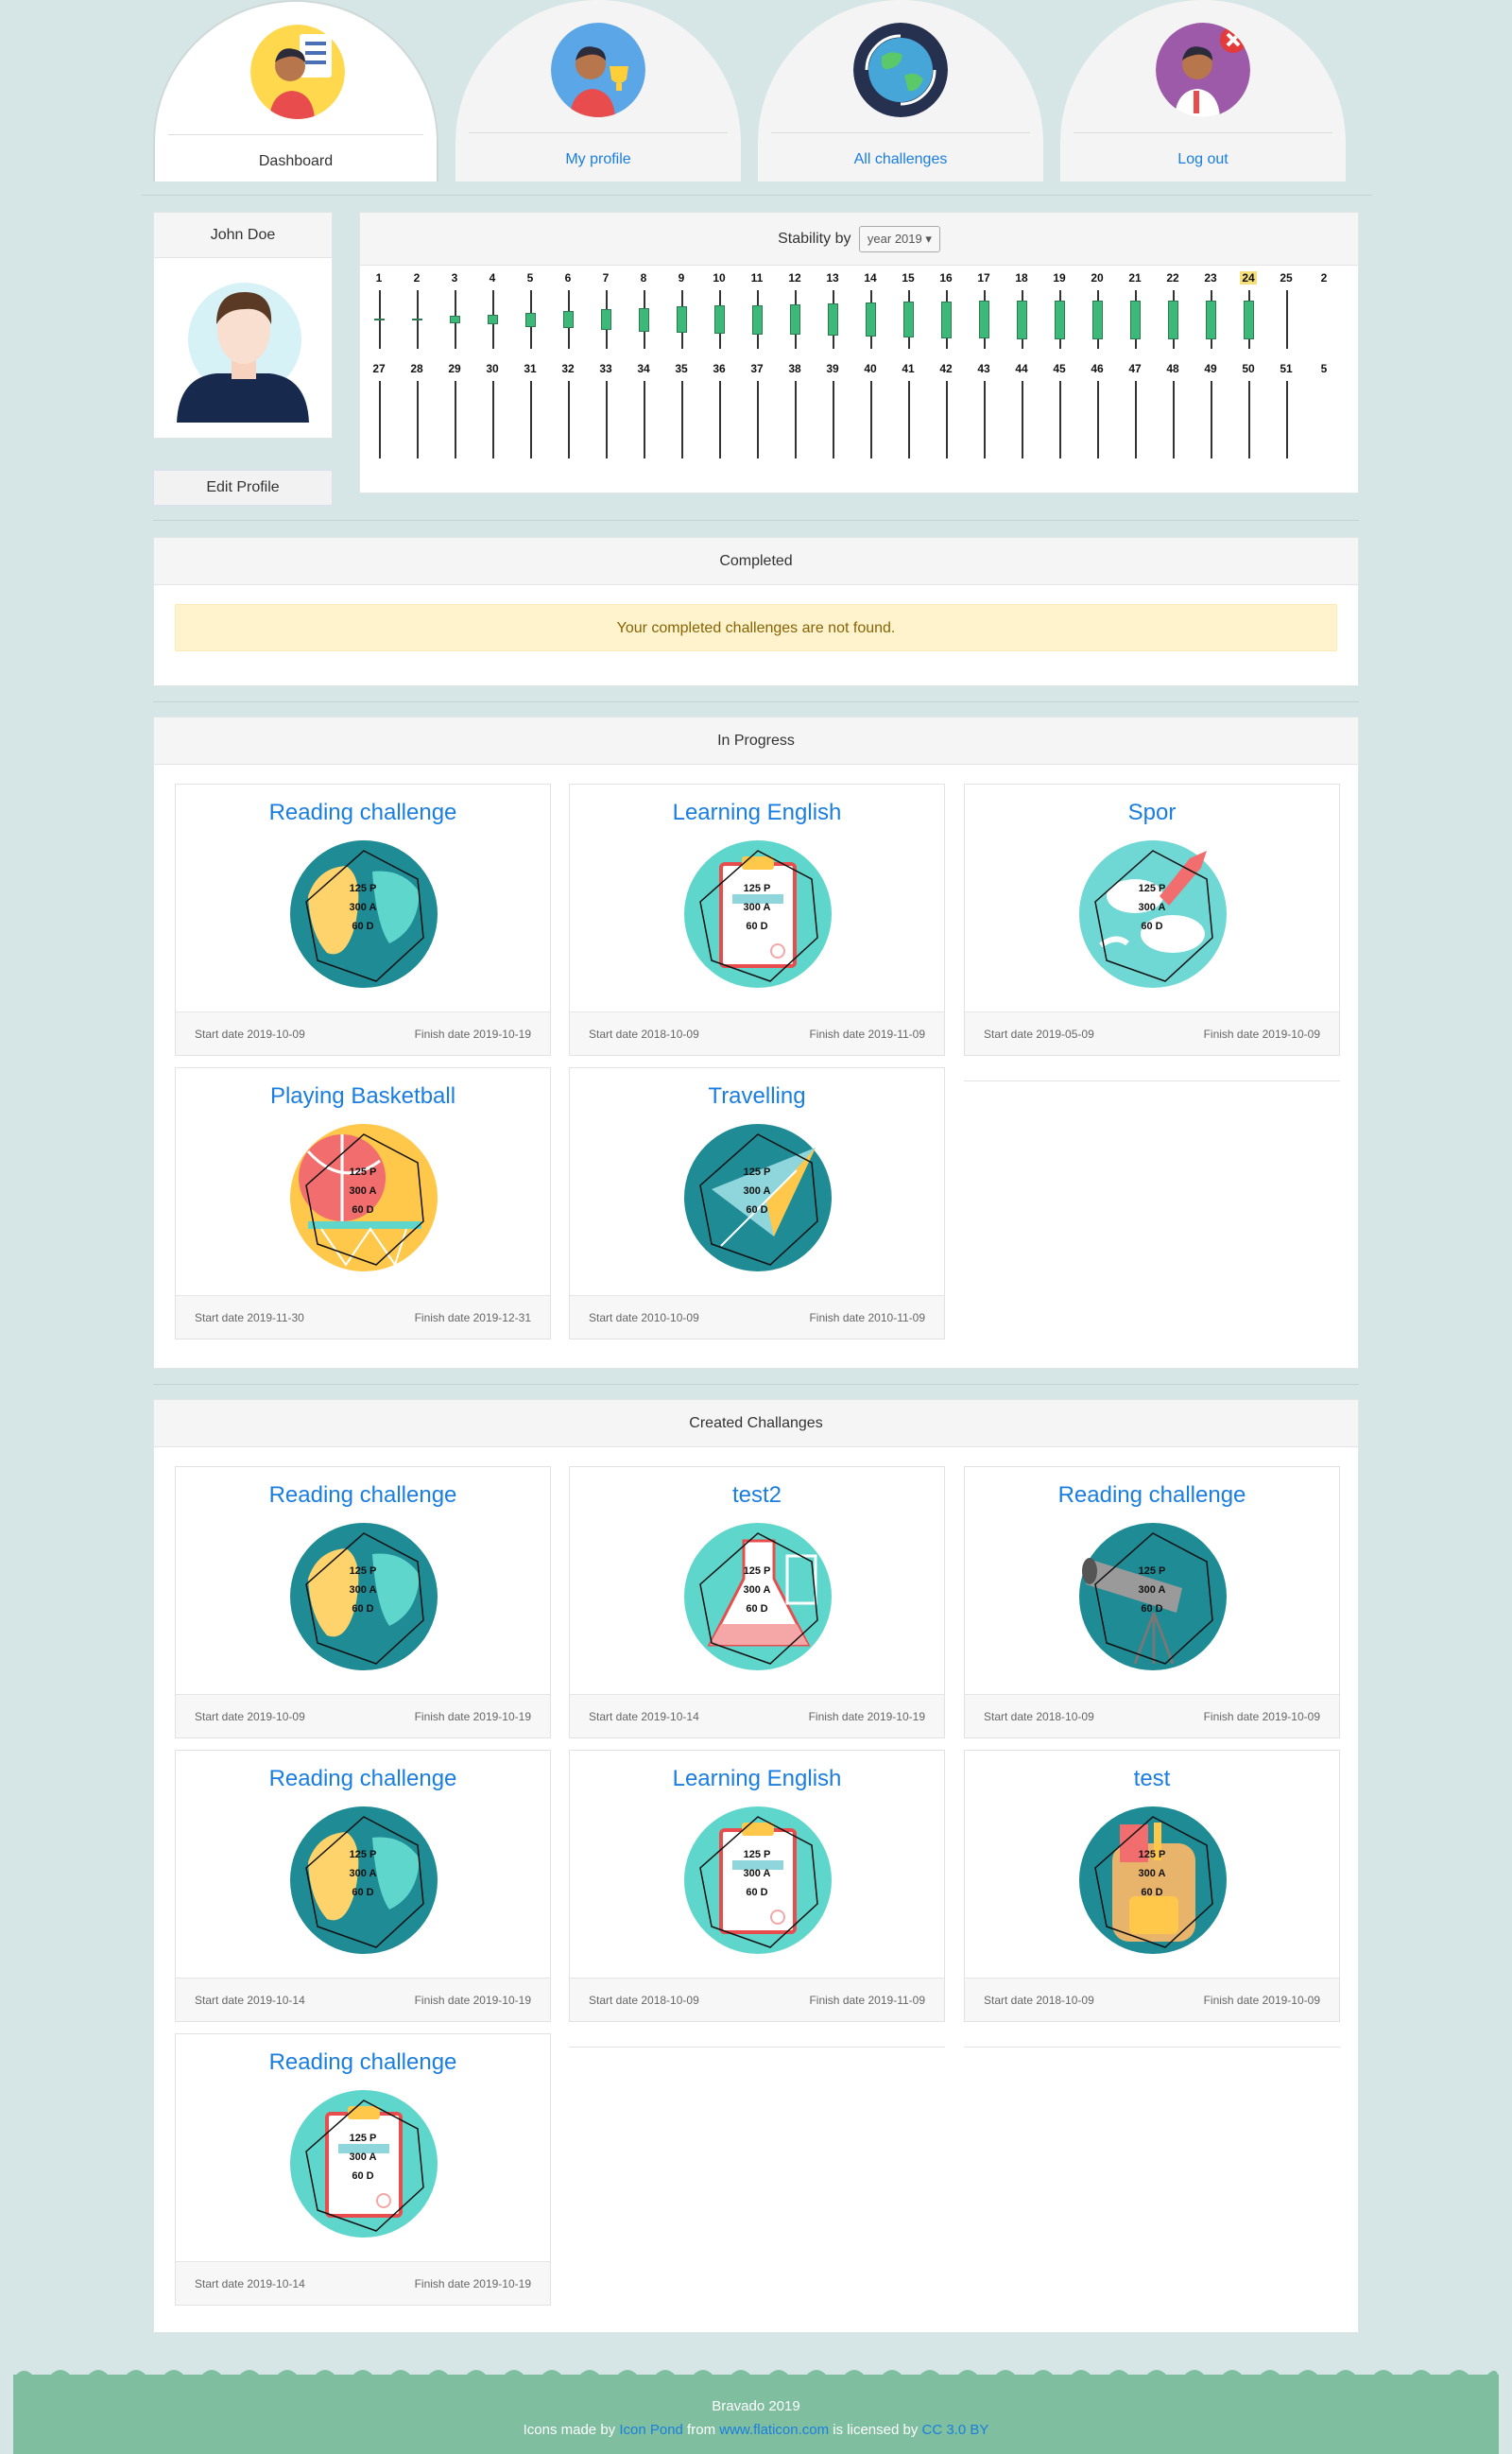 The height and width of the screenshot is (2454, 1512). Describe the element at coordinates (867, 2001) in the screenshot. I see `finish-date: Finish date 2019-11-09` at that location.